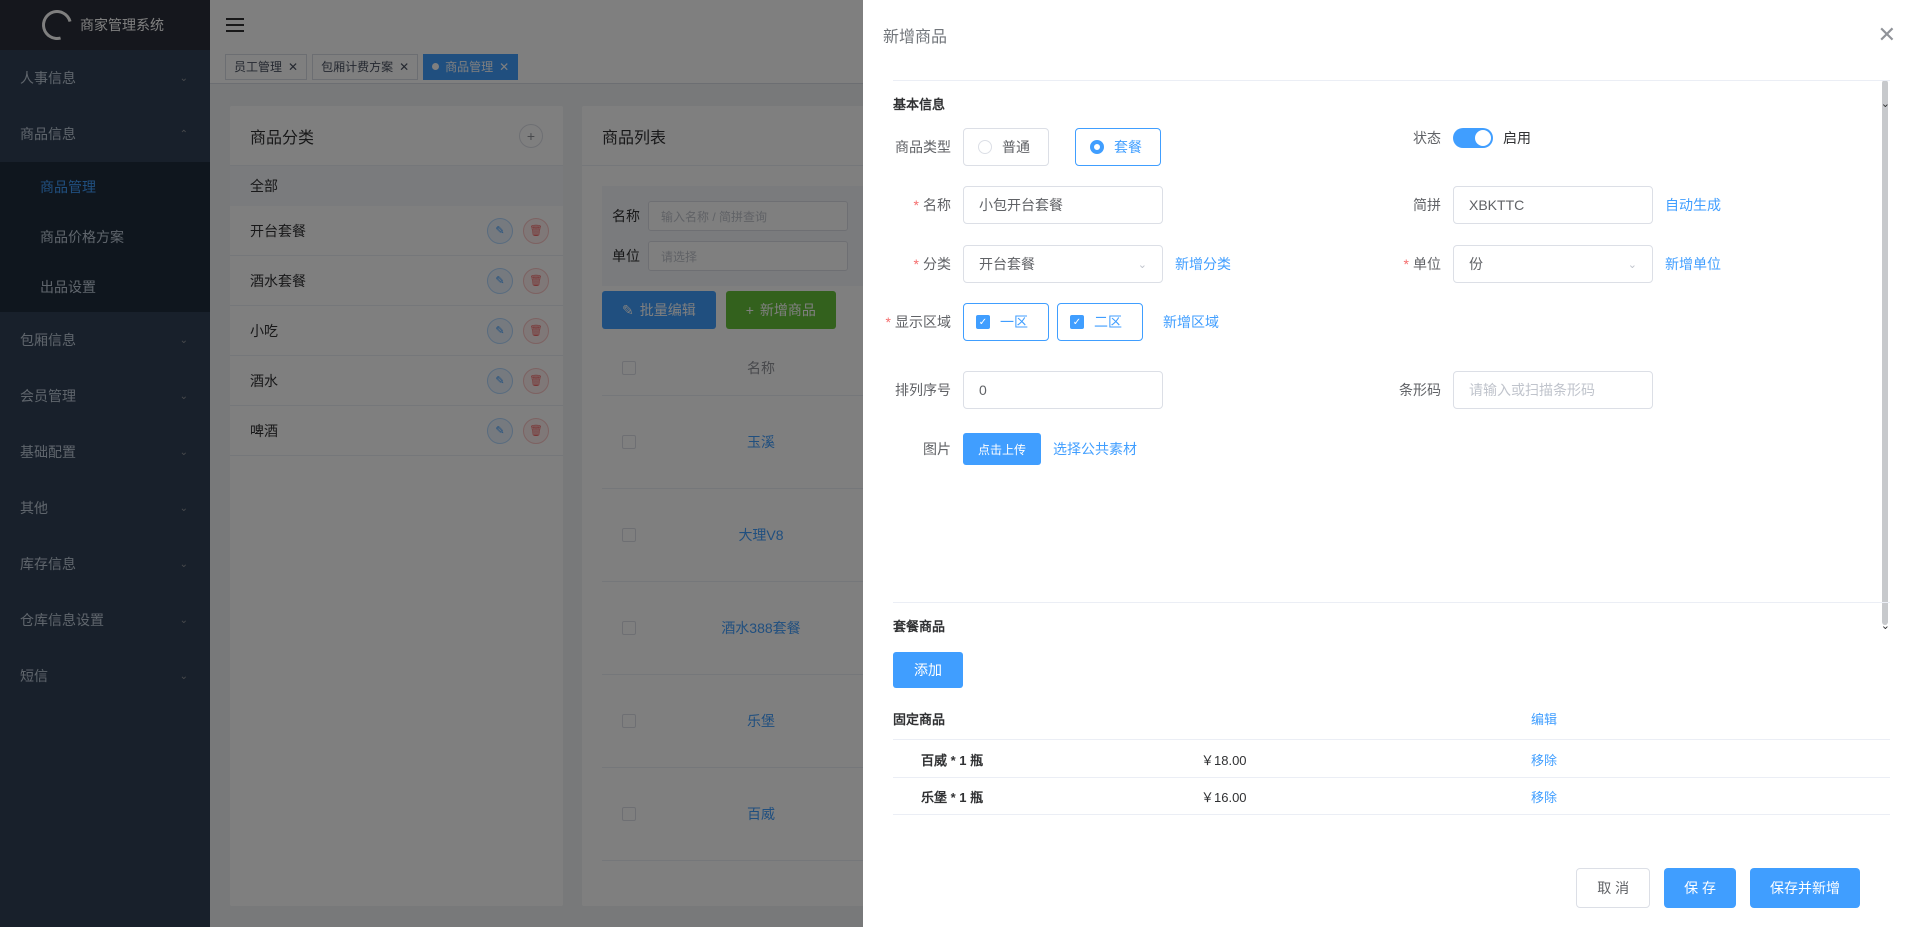 The width and height of the screenshot is (1920, 927). I want to click on auto-generate-link: 自动生成, so click(1693, 205).